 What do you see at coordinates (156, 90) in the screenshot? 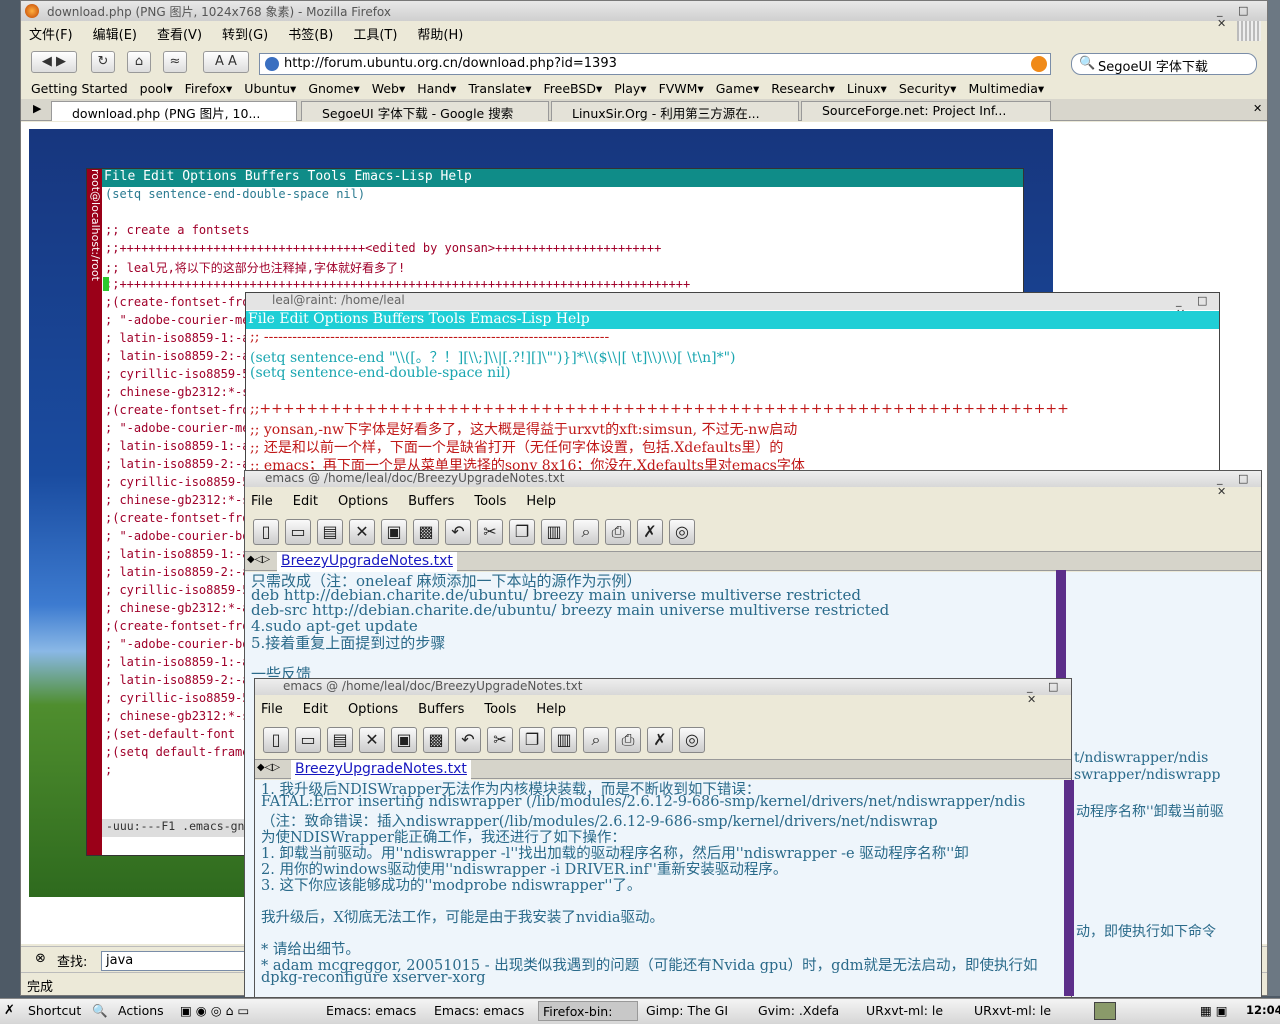
I see `bookmark-item: pool▾` at bounding box center [156, 90].